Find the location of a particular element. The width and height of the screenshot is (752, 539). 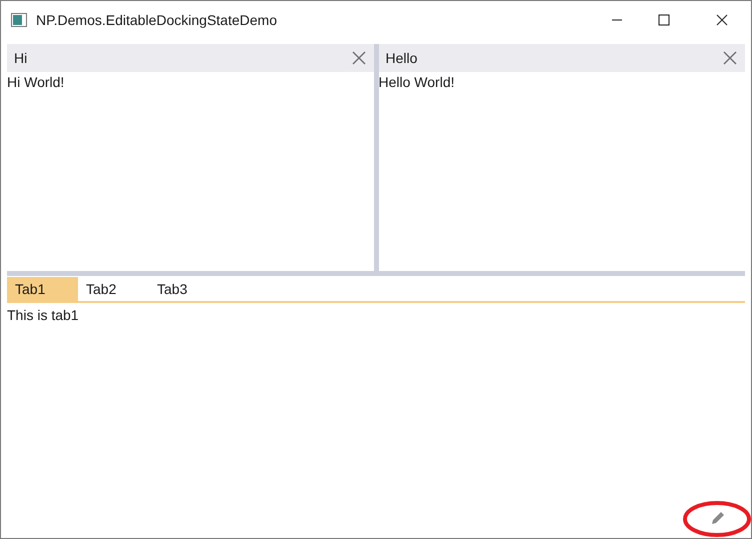

pane-title: Hi is located at coordinates (21, 58).